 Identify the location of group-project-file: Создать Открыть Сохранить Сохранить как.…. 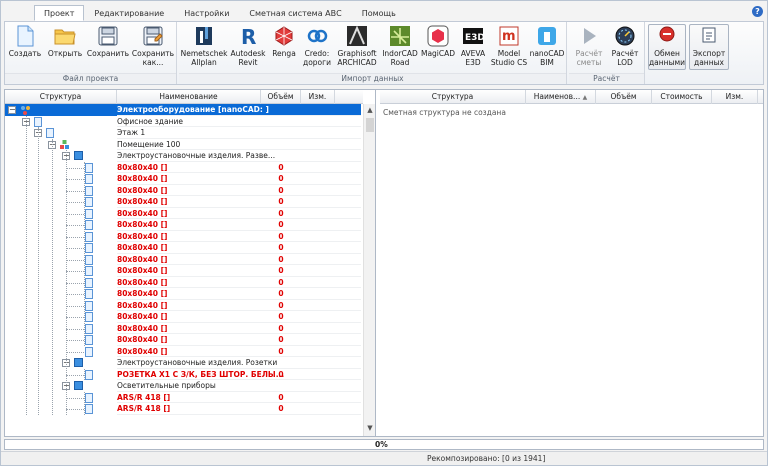
(91, 53).